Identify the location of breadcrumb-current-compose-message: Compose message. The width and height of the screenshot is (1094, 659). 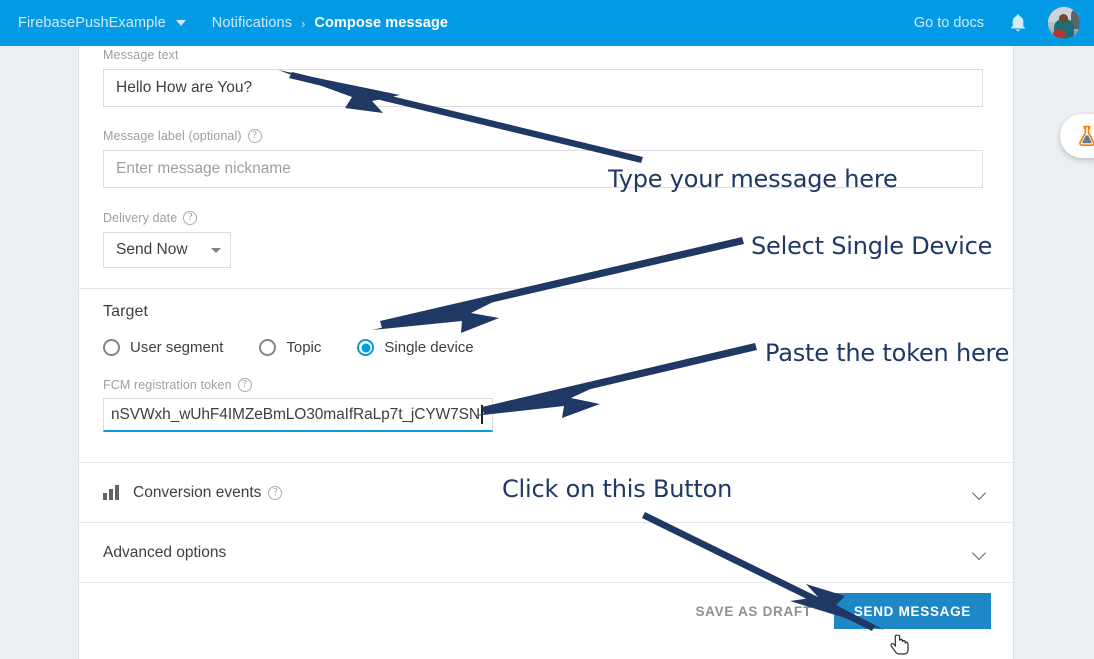
(381, 23).